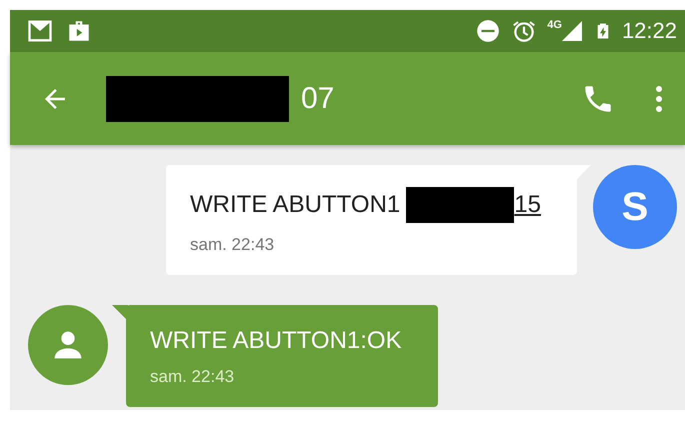  I want to click on signal-icon, so click(572, 31).